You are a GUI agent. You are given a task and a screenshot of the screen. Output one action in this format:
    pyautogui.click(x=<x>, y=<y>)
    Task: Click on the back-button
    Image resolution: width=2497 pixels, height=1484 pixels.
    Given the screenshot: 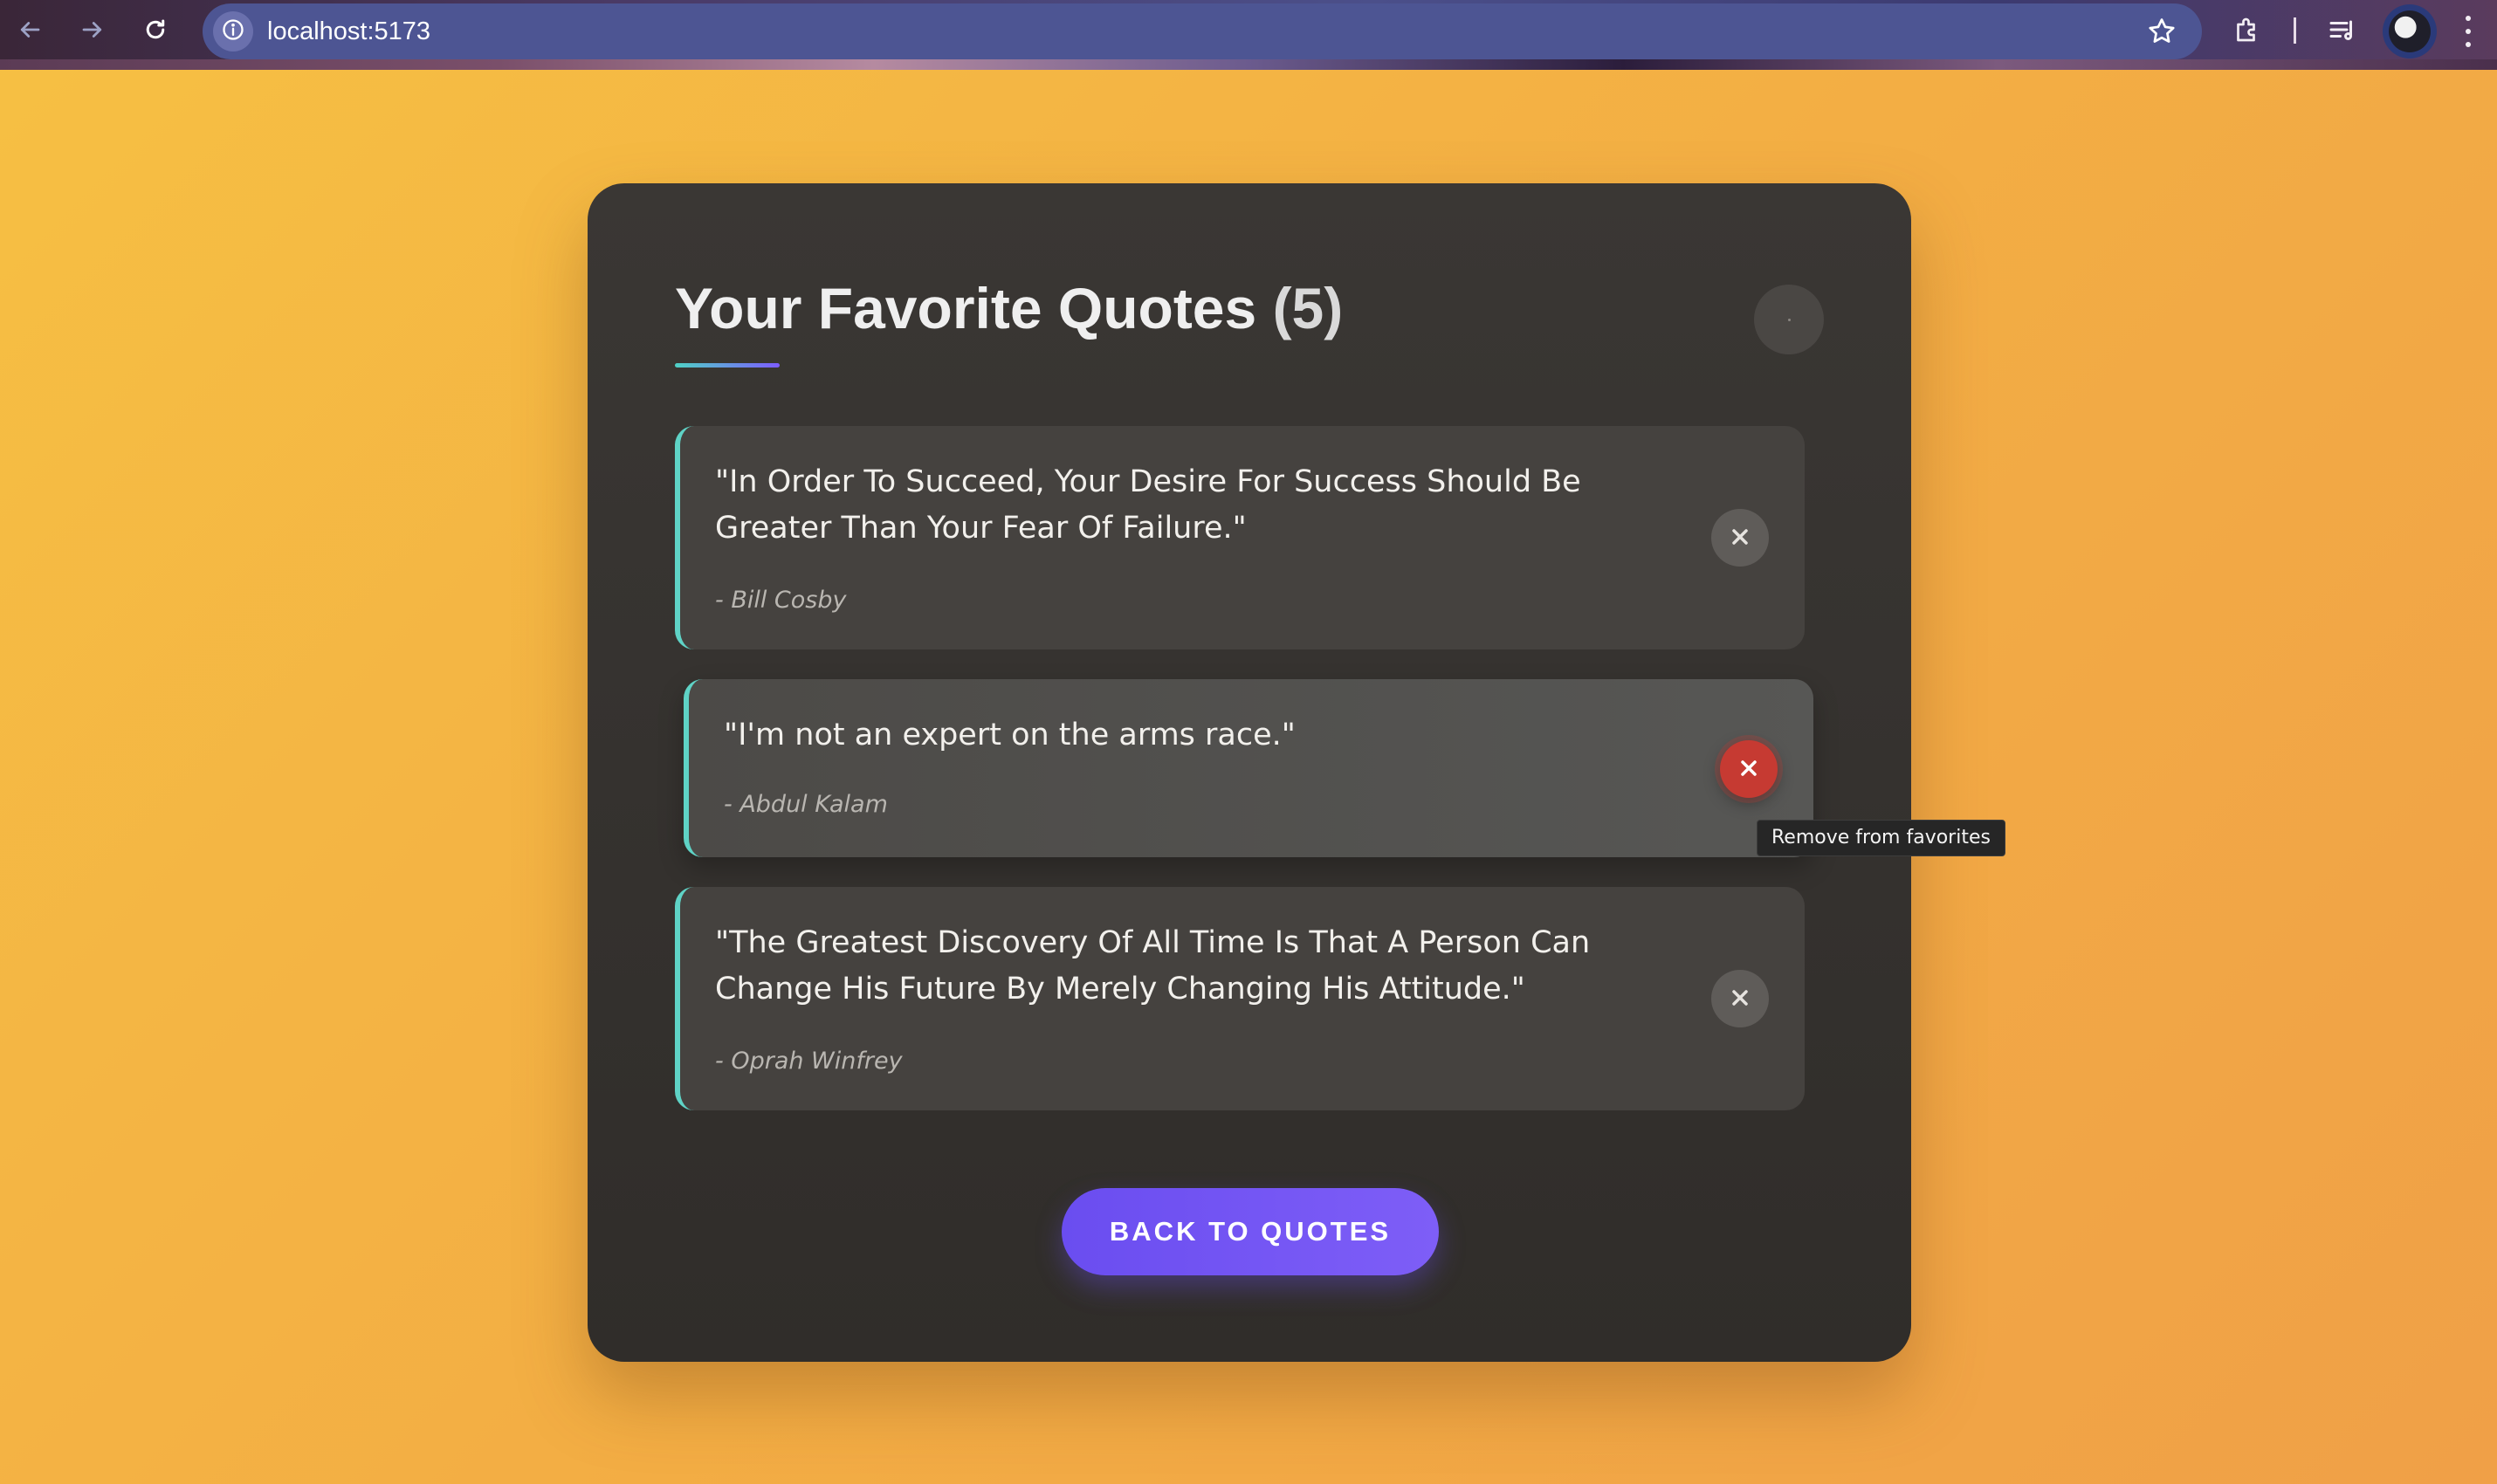 What is the action you would take?
    pyautogui.click(x=30, y=31)
    